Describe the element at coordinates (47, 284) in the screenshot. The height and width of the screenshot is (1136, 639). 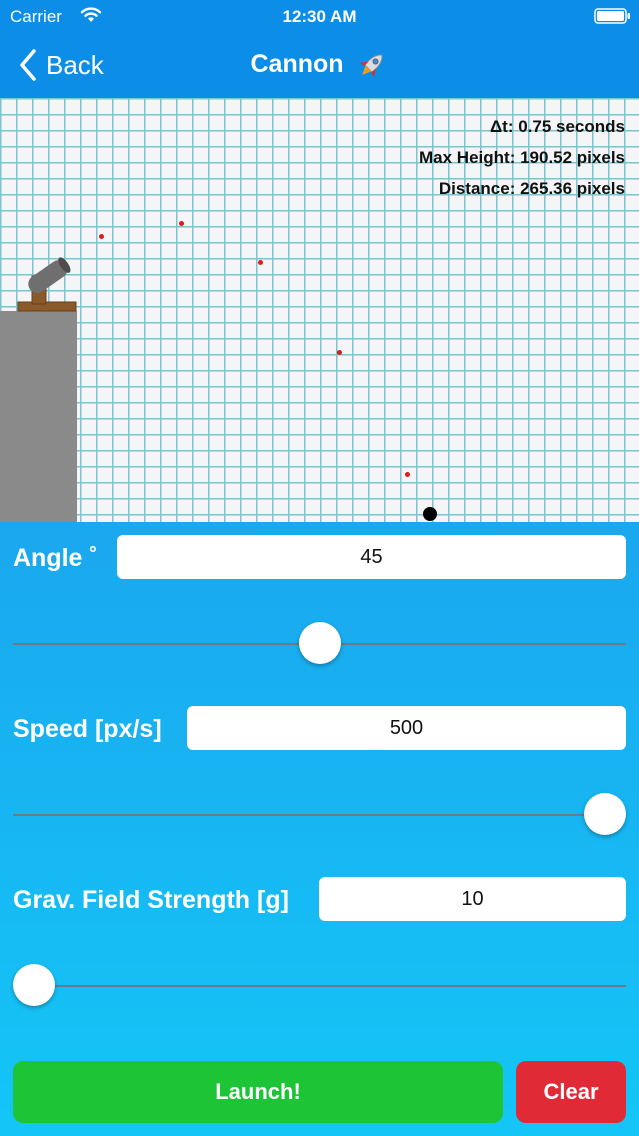
I see `cannon-icon` at that location.